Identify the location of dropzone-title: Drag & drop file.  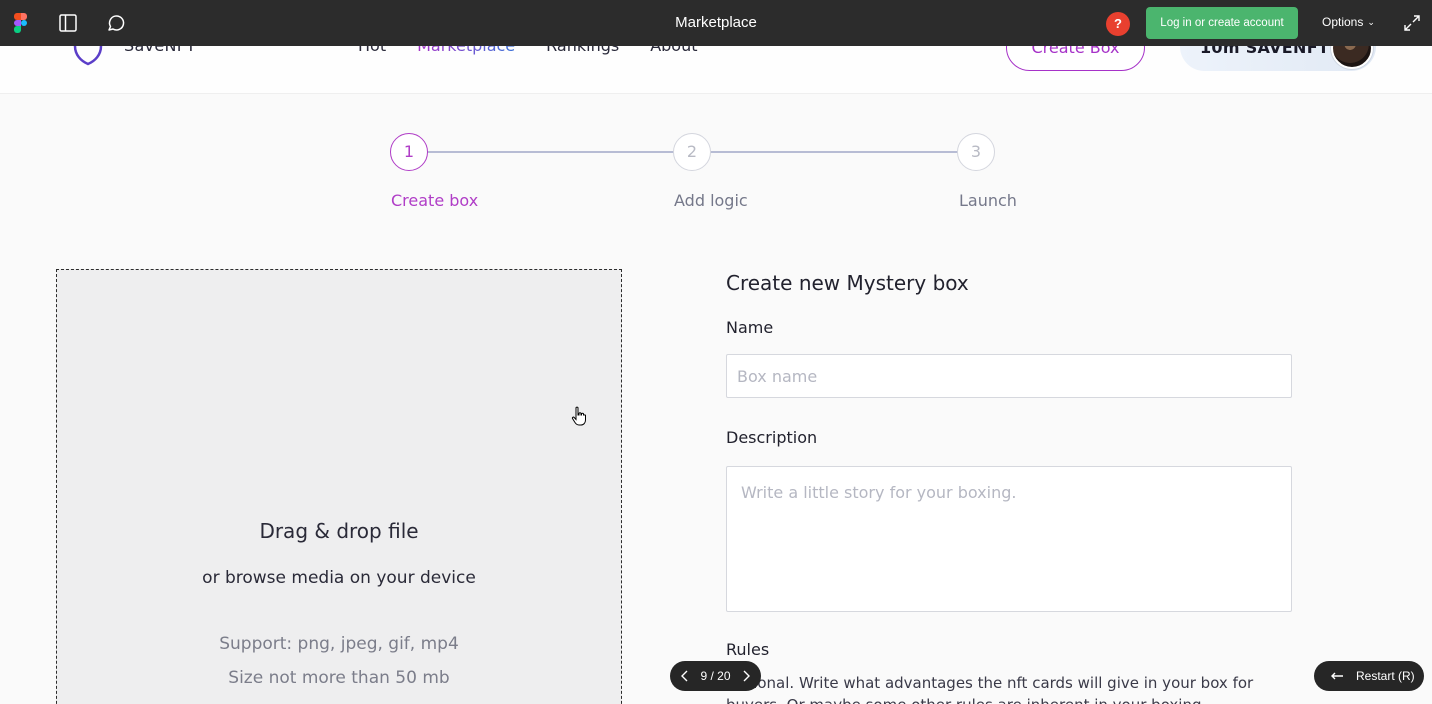
(339, 531).